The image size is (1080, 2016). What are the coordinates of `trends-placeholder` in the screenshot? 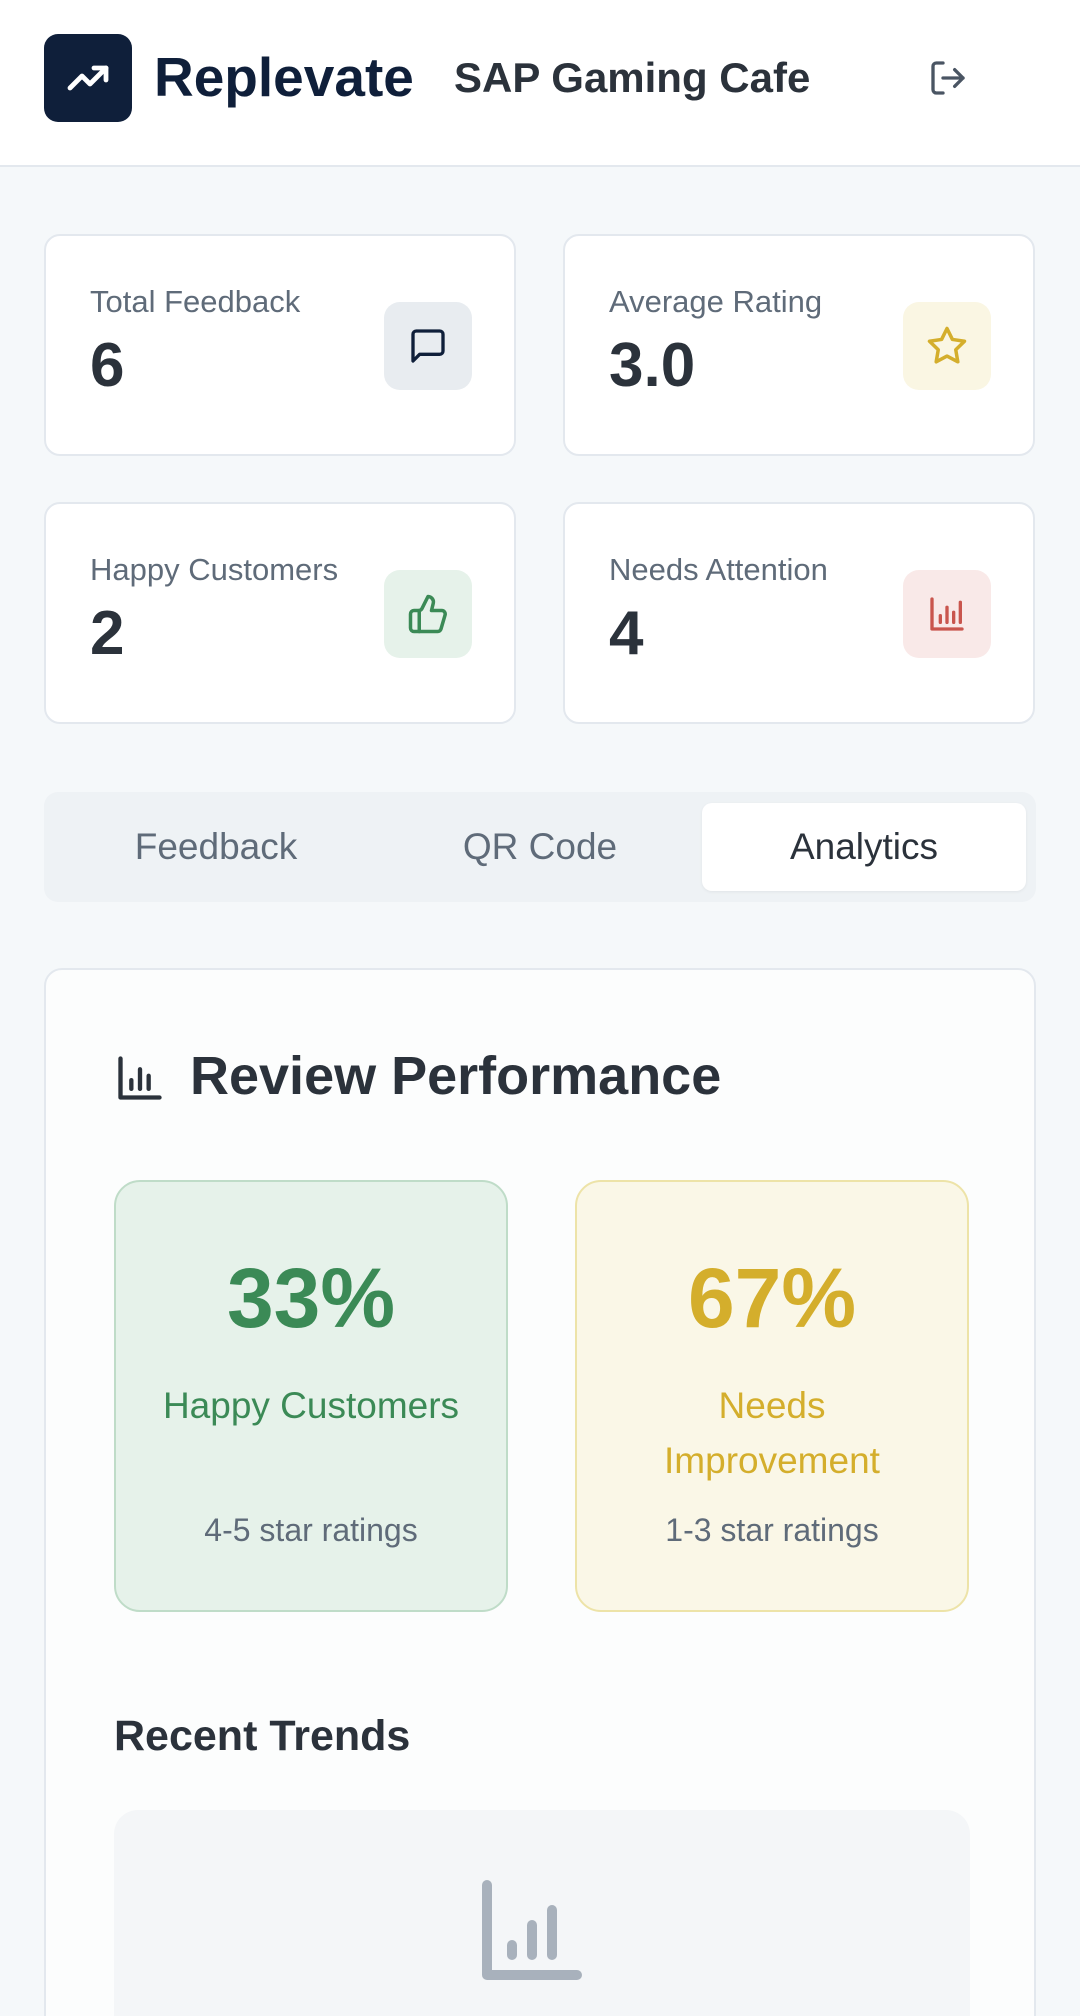 It's located at (542, 1913).